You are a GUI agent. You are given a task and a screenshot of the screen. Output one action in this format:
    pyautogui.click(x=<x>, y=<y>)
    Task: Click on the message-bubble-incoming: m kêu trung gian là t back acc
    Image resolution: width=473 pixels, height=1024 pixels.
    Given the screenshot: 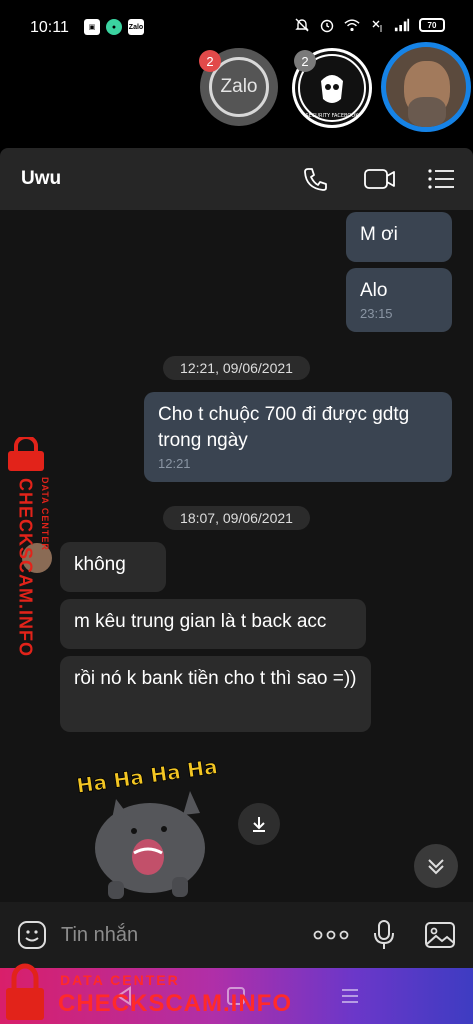 What is the action you would take?
    pyautogui.click(x=213, y=624)
    